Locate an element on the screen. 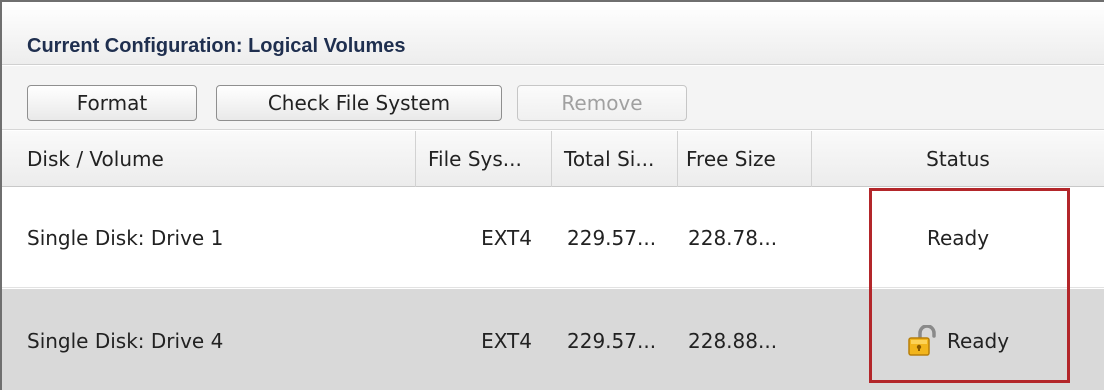 The width and height of the screenshot is (1104, 390). remove-button: Remove is located at coordinates (602, 103).